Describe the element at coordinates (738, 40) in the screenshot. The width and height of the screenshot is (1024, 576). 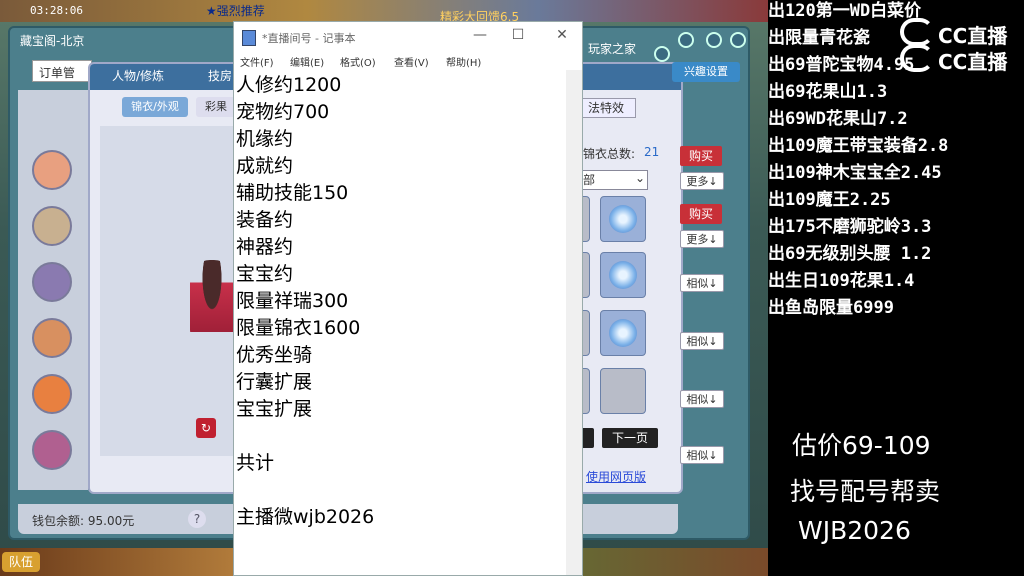
I see `close-icon` at that location.